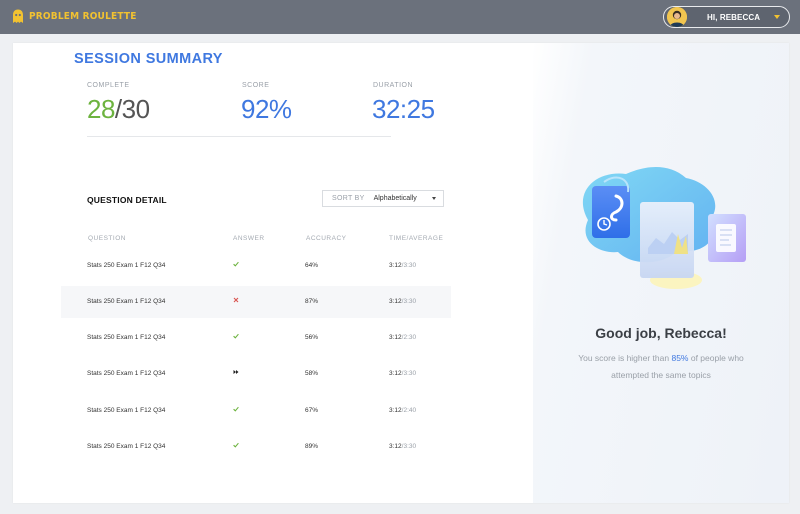 The image size is (800, 514). What do you see at coordinates (256, 411) in the screenshot?
I see `table-row: Stats 250 Exam 1 F12 Q34 67% 3:12/2:40` at bounding box center [256, 411].